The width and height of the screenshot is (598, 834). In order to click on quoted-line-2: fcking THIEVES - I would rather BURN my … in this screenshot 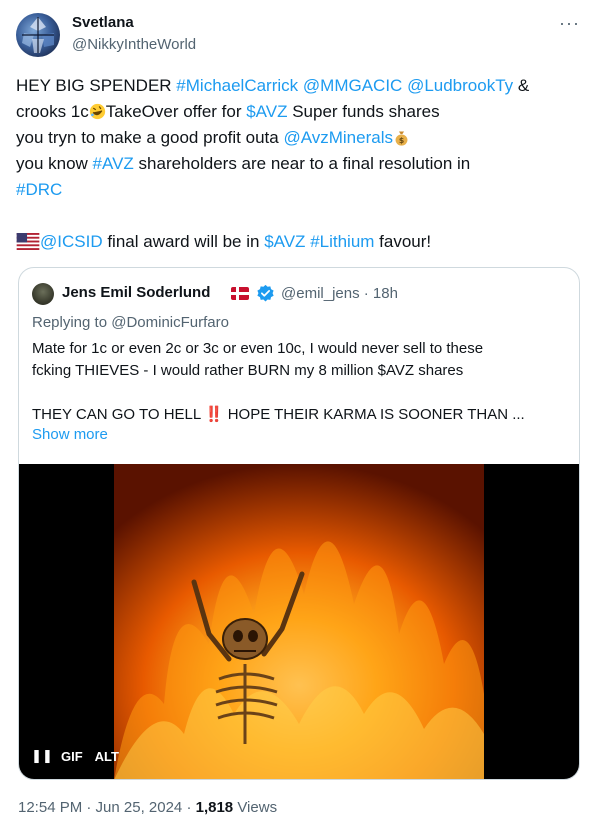, I will do `click(248, 370)`.